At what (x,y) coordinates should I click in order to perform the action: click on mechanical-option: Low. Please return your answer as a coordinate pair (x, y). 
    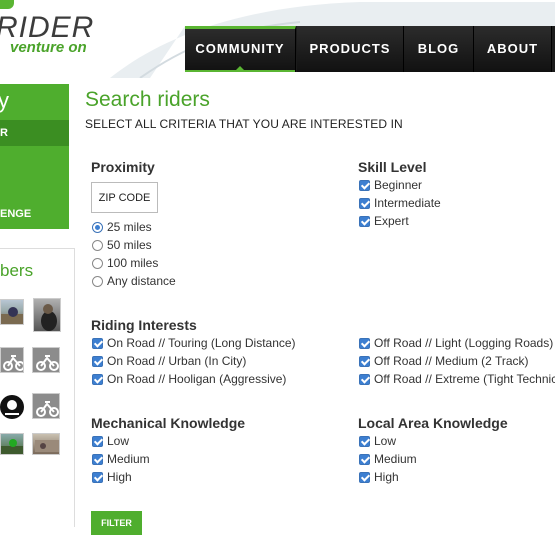
    Looking at the image, I should click on (110, 441).